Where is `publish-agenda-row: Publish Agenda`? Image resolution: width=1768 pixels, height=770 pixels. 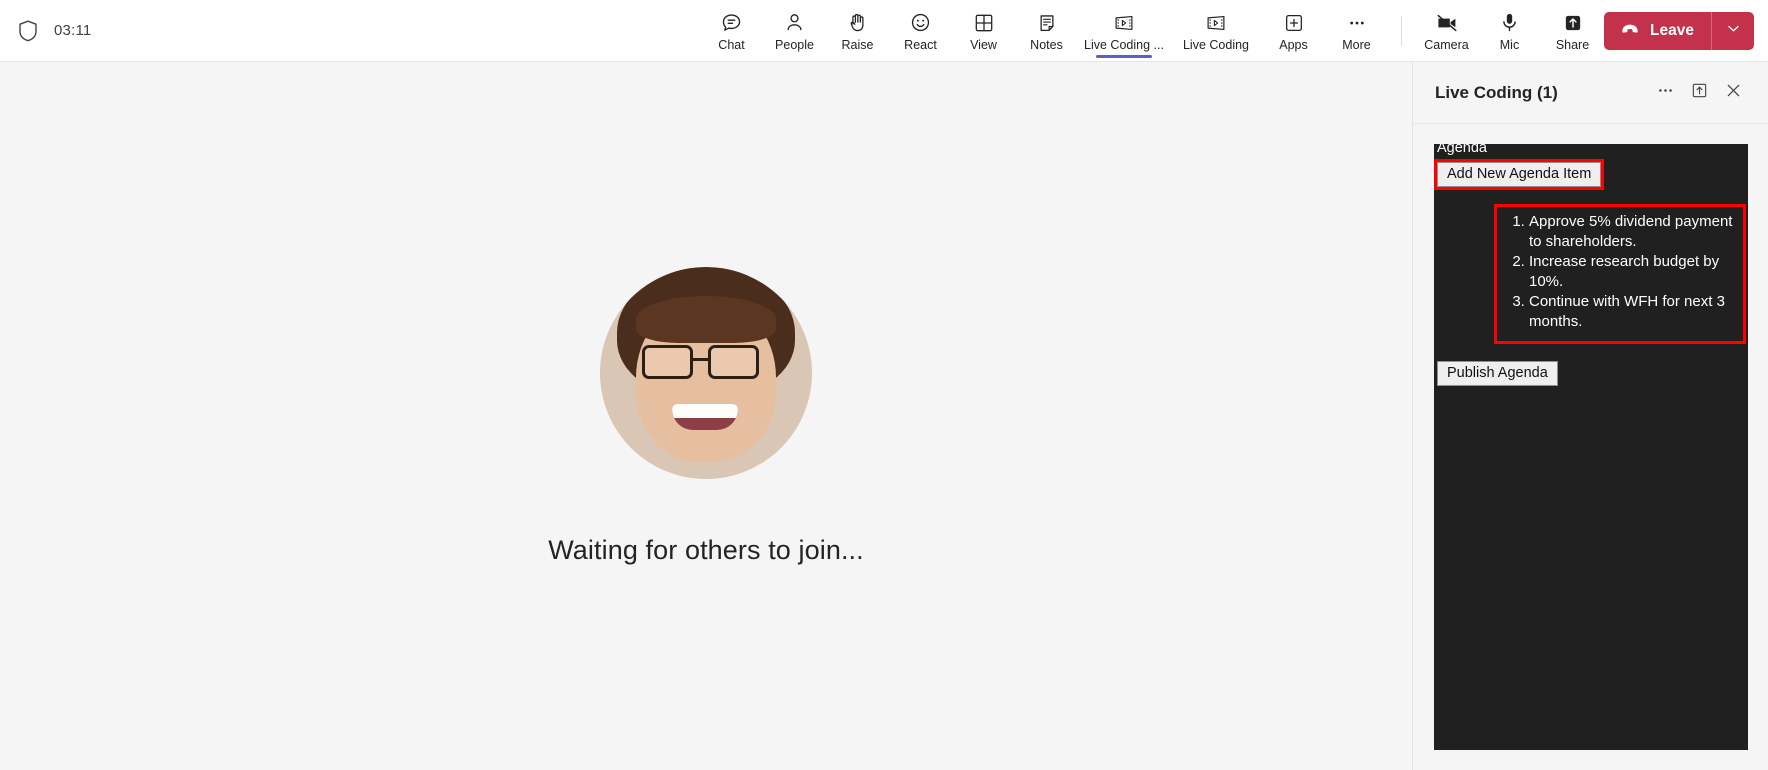 publish-agenda-row: Publish Agenda is located at coordinates (1591, 373).